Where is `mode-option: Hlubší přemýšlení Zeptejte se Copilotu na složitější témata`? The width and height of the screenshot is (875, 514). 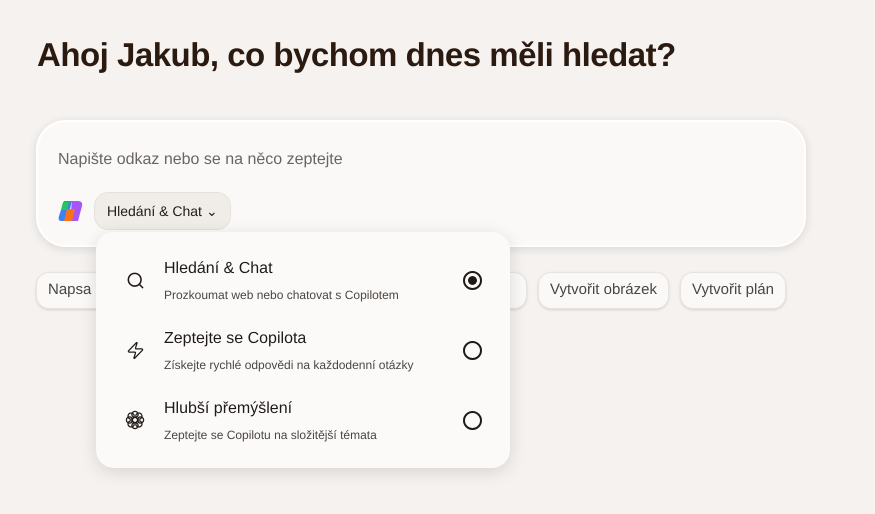 mode-option: Hlubší přemýšlení Zeptejte se Copilotu na složitější témata is located at coordinates (303, 420).